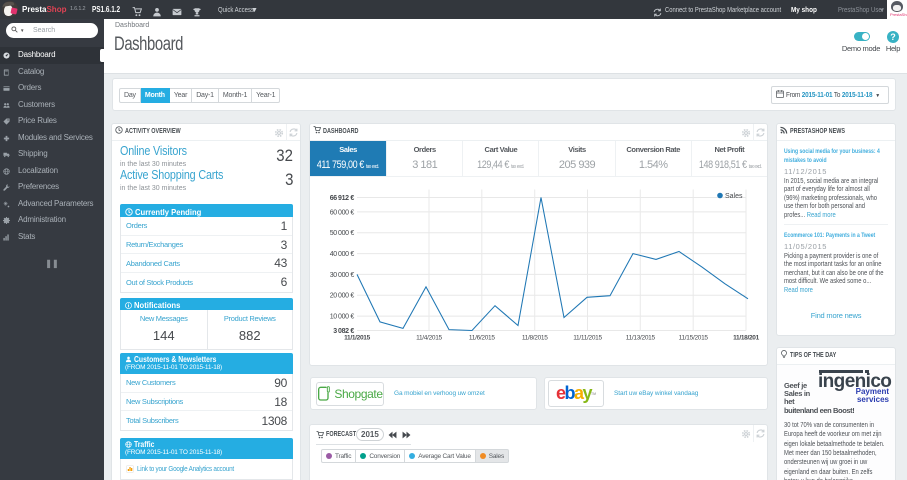 The height and width of the screenshot is (480, 907). I want to click on svg-text: 11/4/2015, so click(429, 338).